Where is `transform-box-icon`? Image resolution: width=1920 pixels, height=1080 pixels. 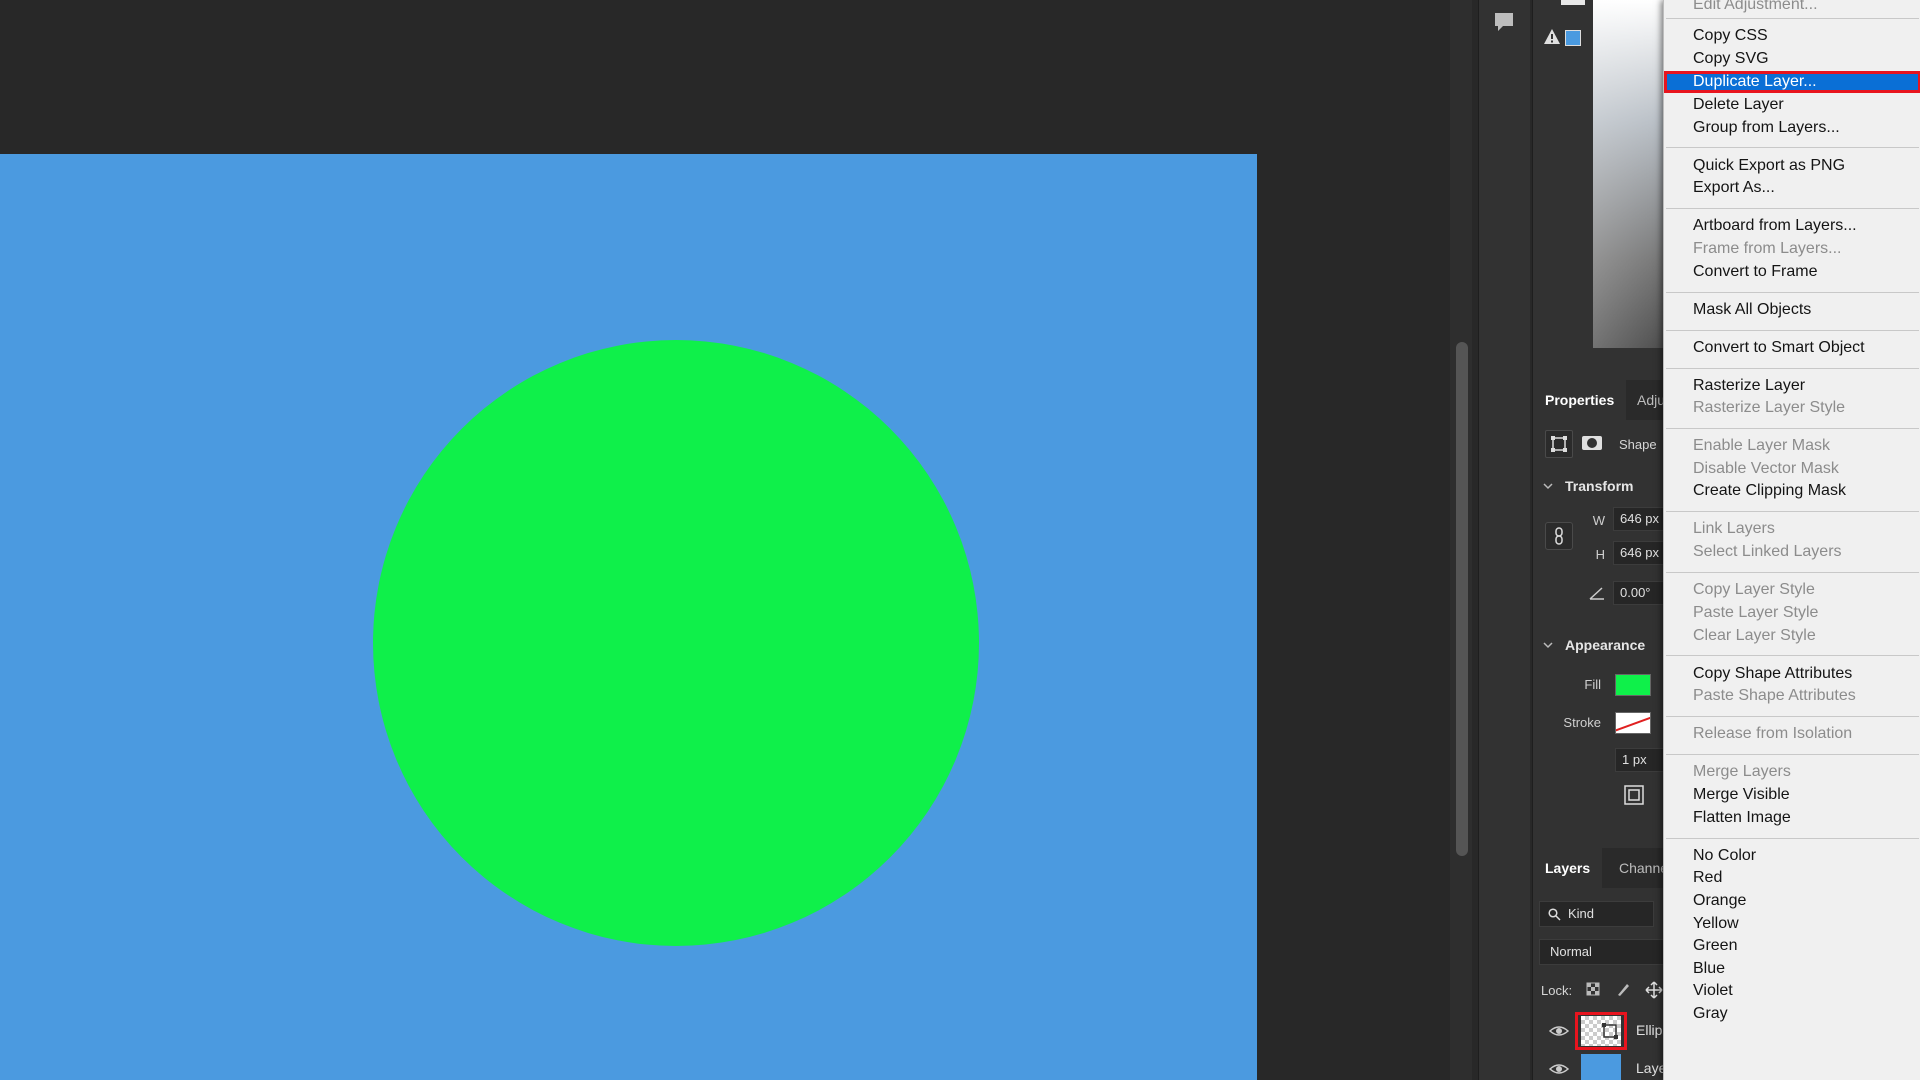 transform-box-icon is located at coordinates (1559, 444).